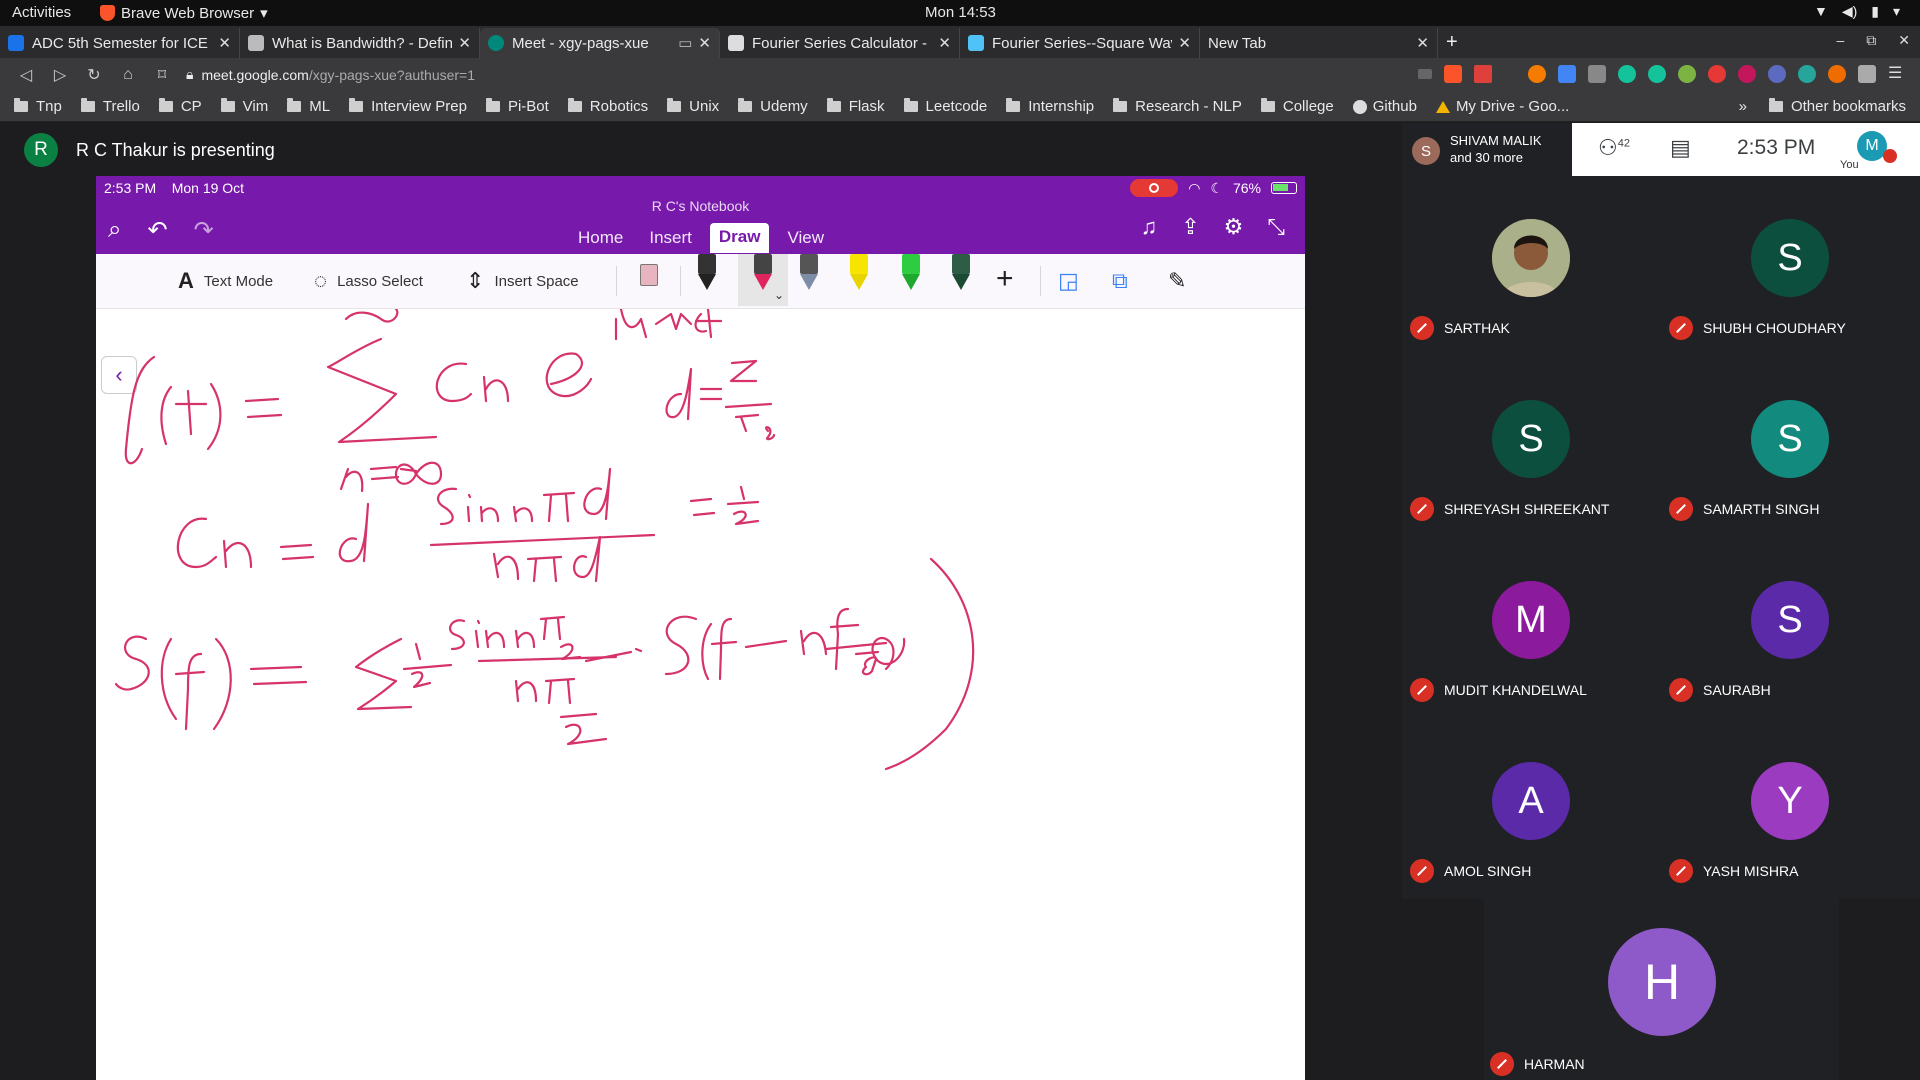 Image resolution: width=1920 pixels, height=1080 pixels. I want to click on shapes-tool: ◲, so click(1068, 281).